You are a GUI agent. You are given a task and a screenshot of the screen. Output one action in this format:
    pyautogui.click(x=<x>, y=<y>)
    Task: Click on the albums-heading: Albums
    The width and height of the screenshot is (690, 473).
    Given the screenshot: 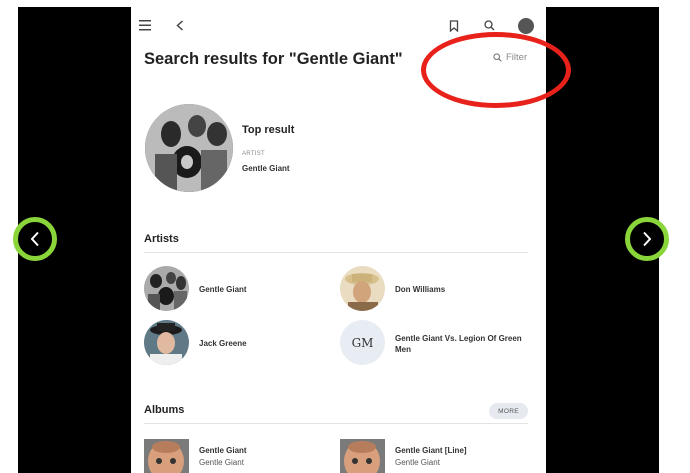 What is the action you would take?
    pyautogui.click(x=164, y=410)
    